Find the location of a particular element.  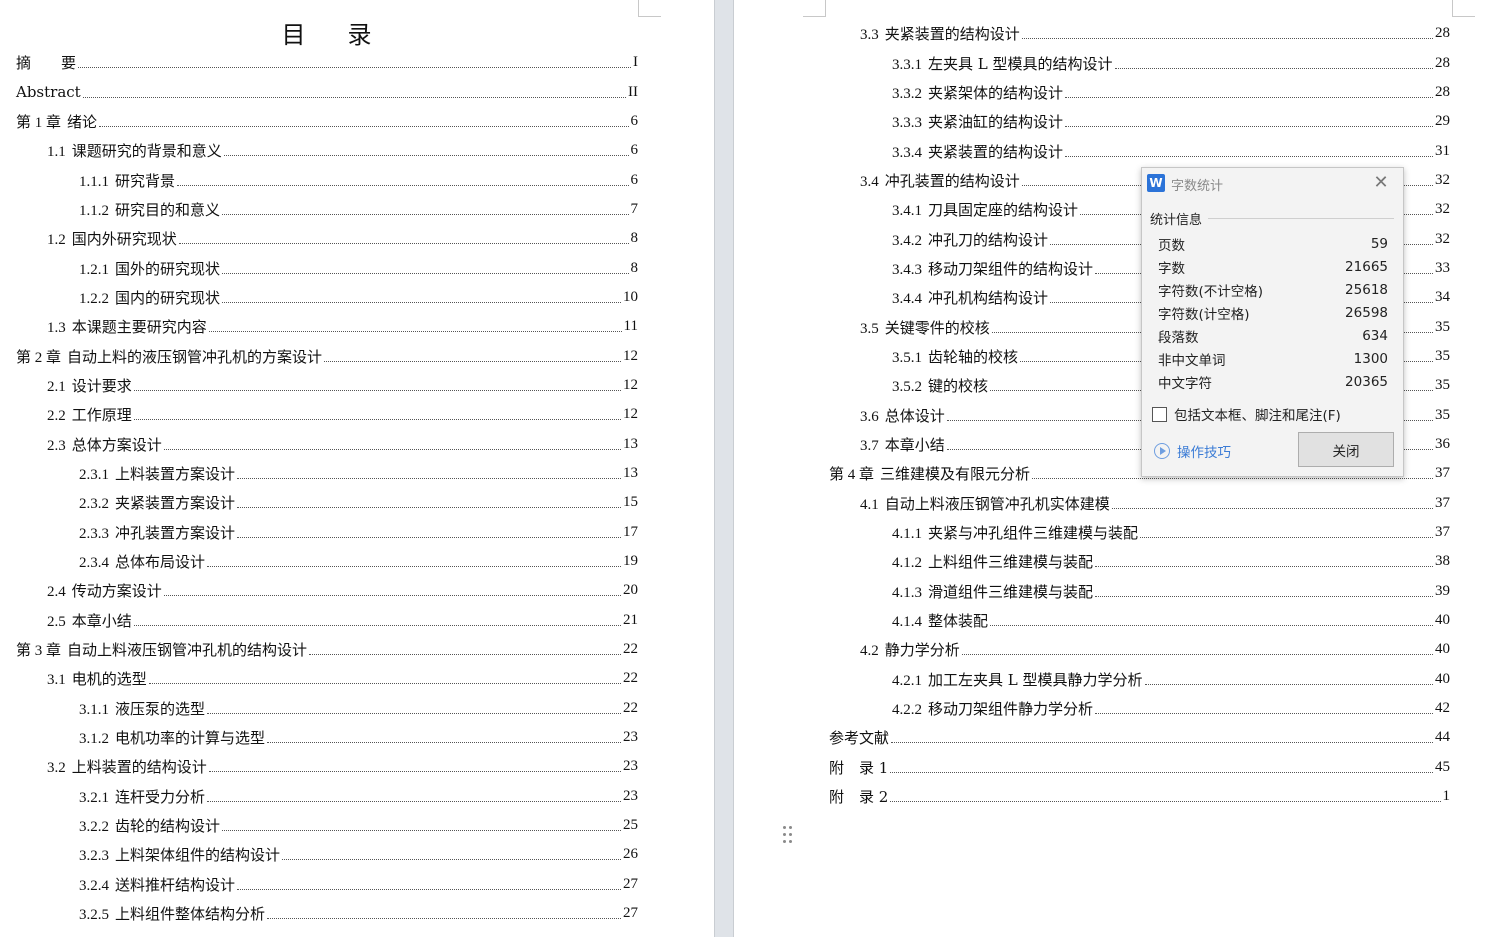

toc-entry: 2.3.3 冲孔装置方案设计 17 is located at coordinates (327, 532).